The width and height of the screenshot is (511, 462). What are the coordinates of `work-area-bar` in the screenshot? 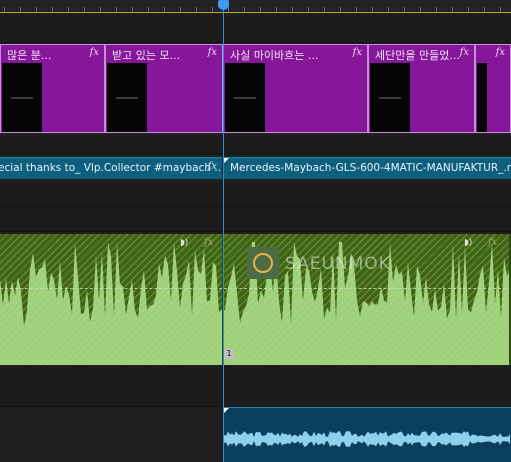 It's located at (255, 12).